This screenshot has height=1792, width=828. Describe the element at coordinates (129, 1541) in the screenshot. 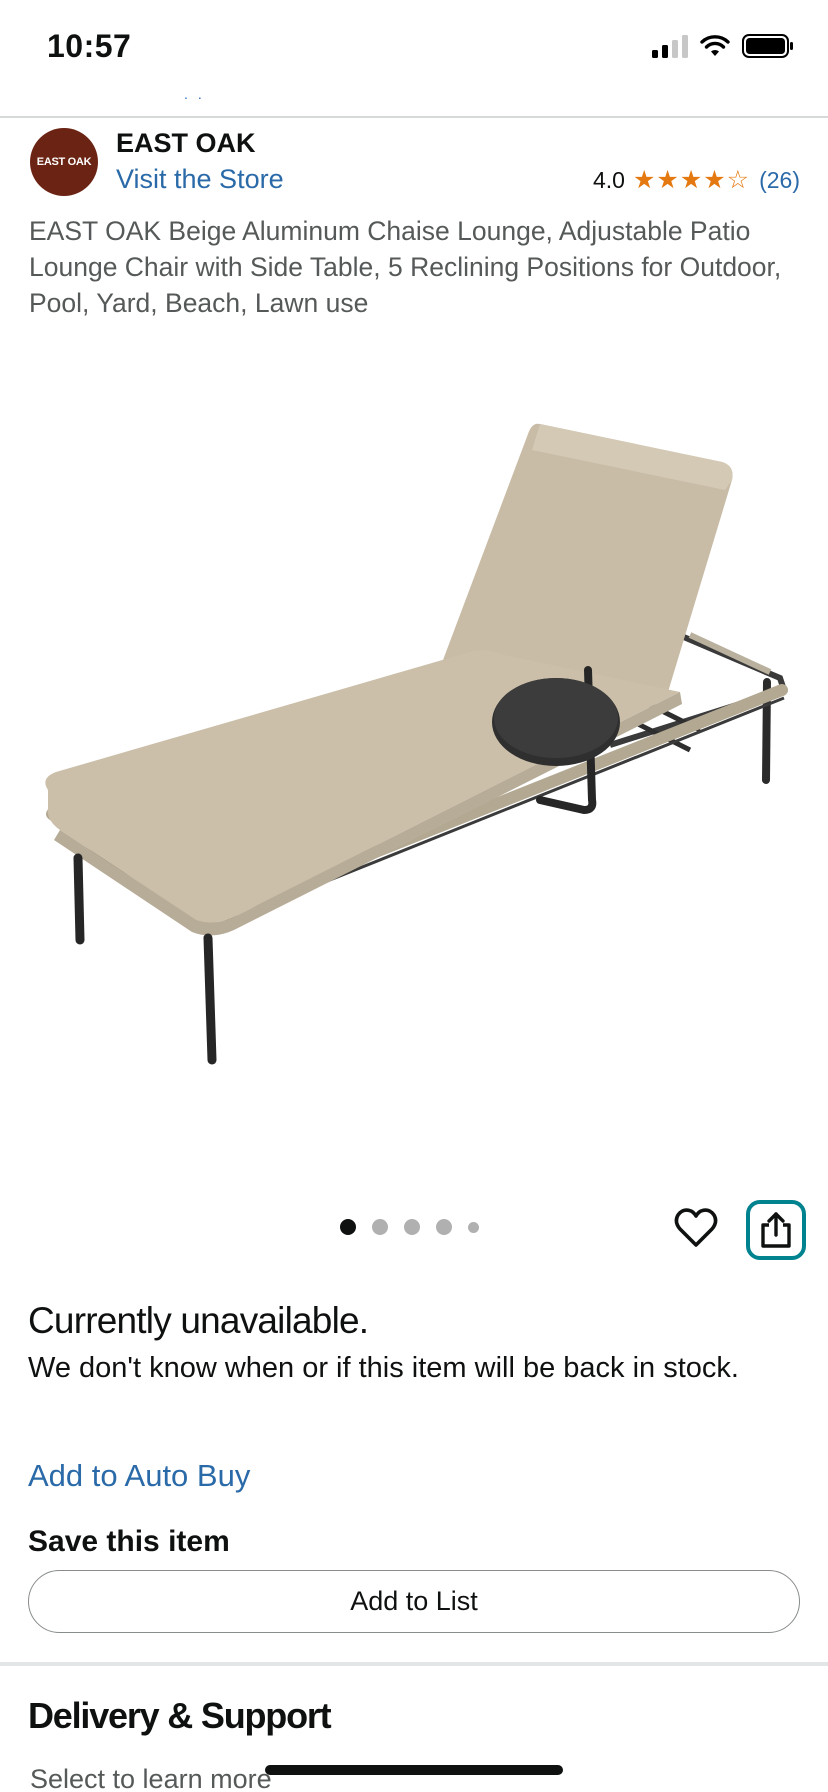

I see `save-item-heading: Save this item` at that location.